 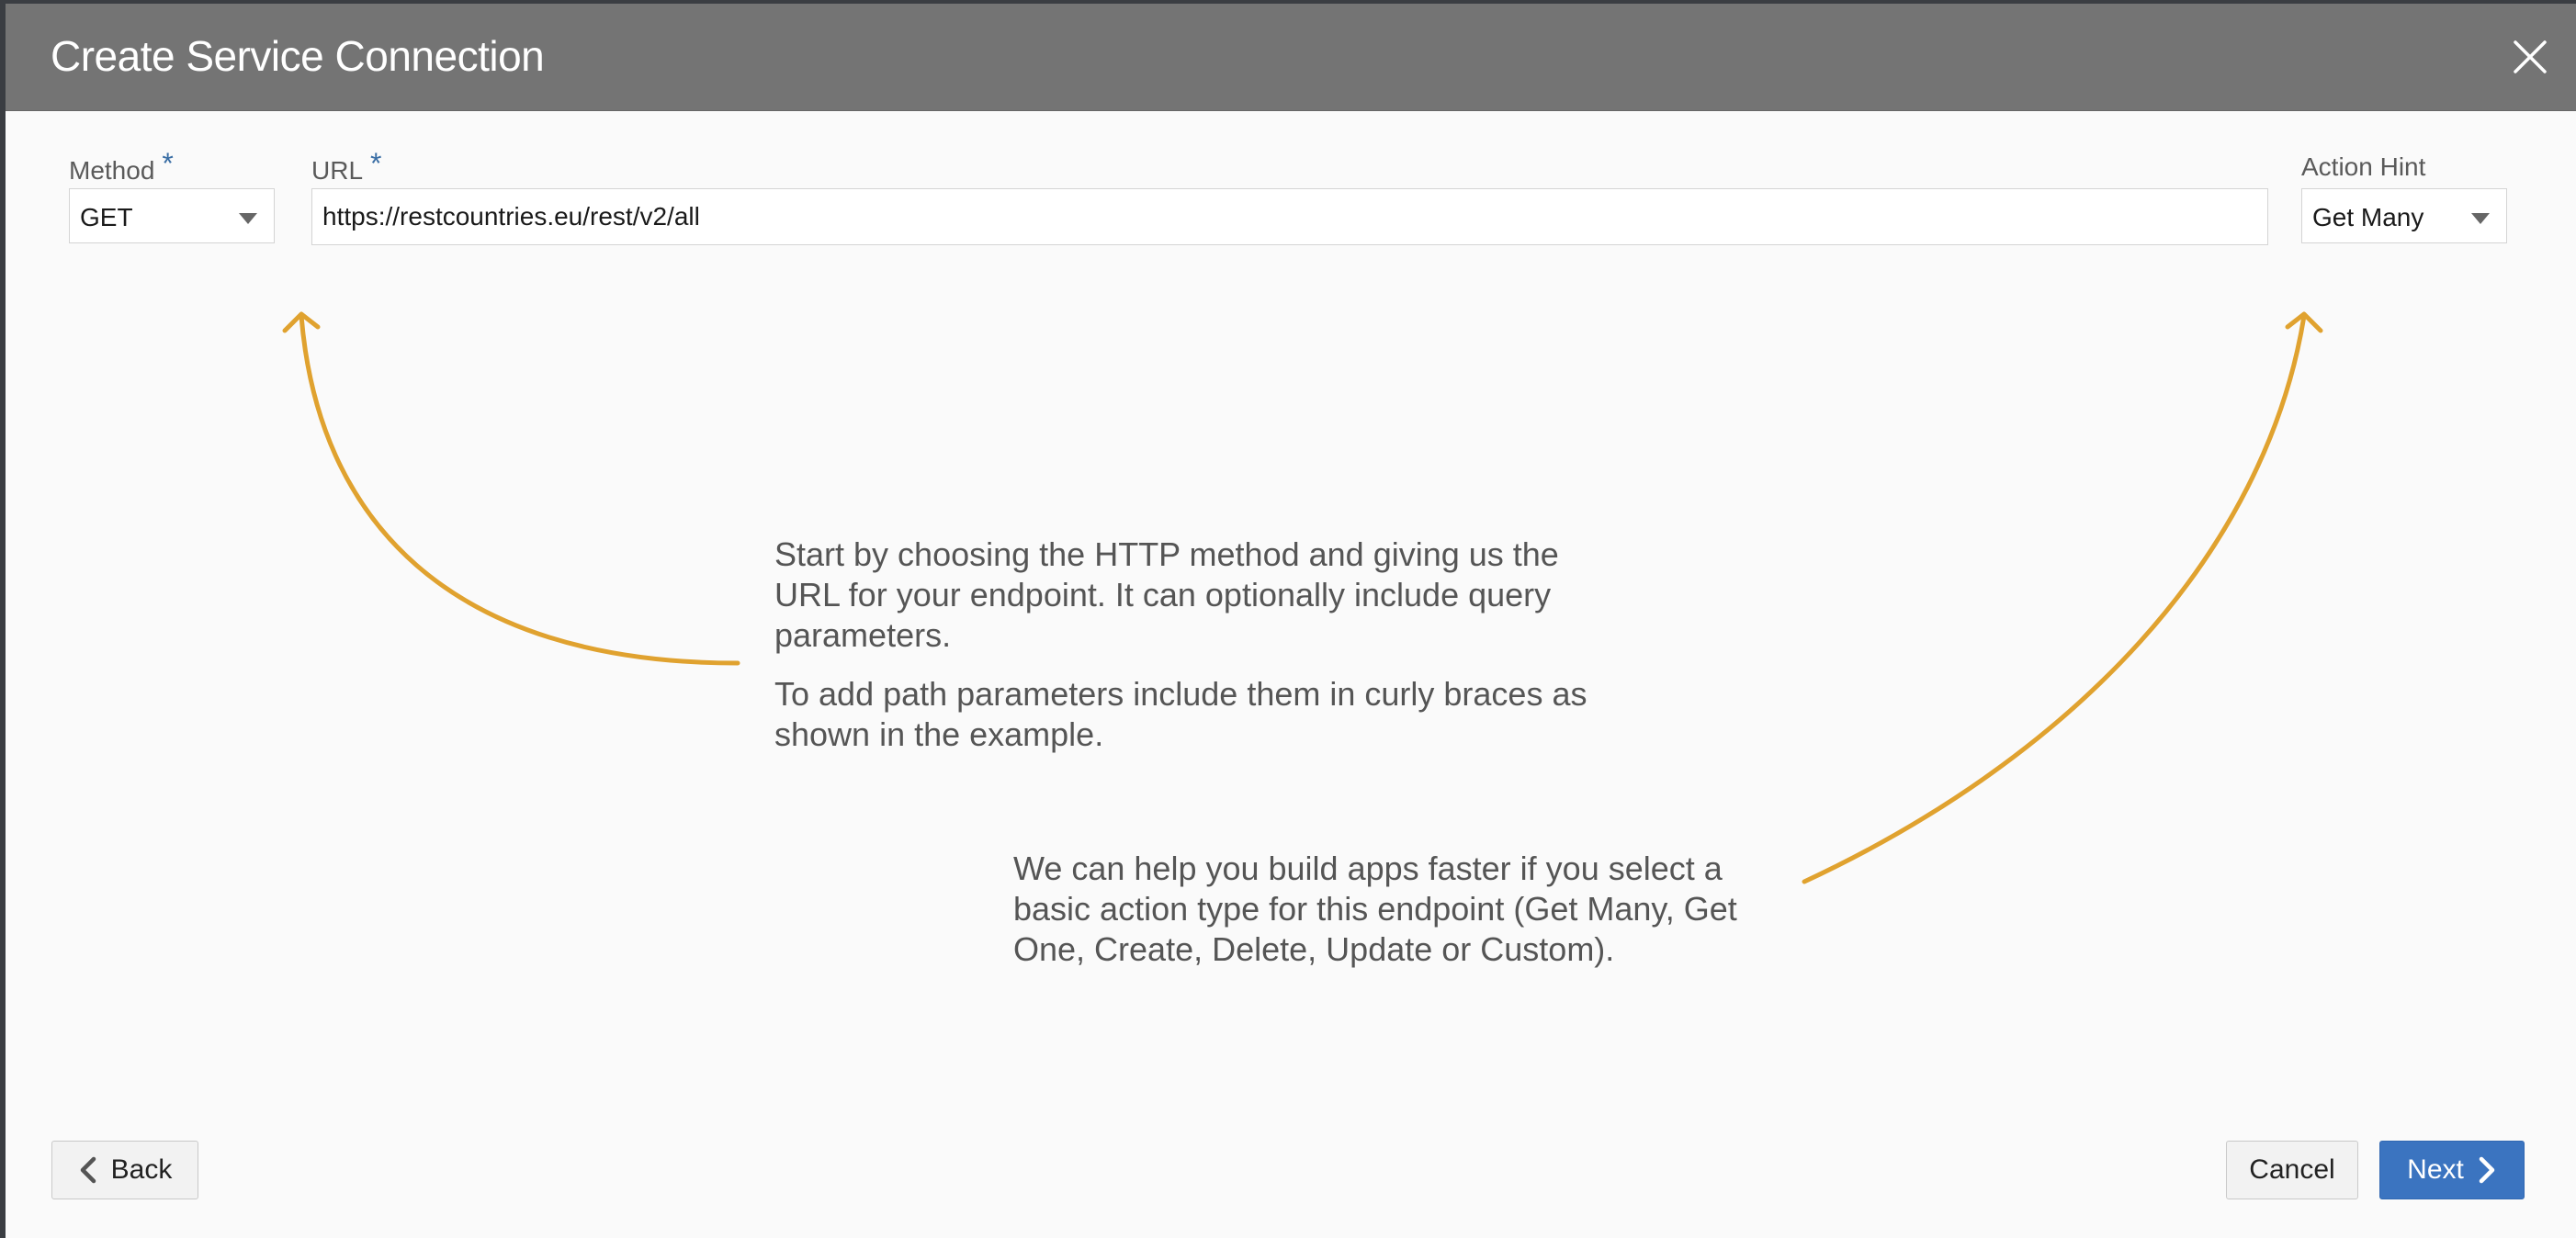 What do you see at coordinates (2487, 1170) in the screenshot?
I see `chevron-right-icon` at bounding box center [2487, 1170].